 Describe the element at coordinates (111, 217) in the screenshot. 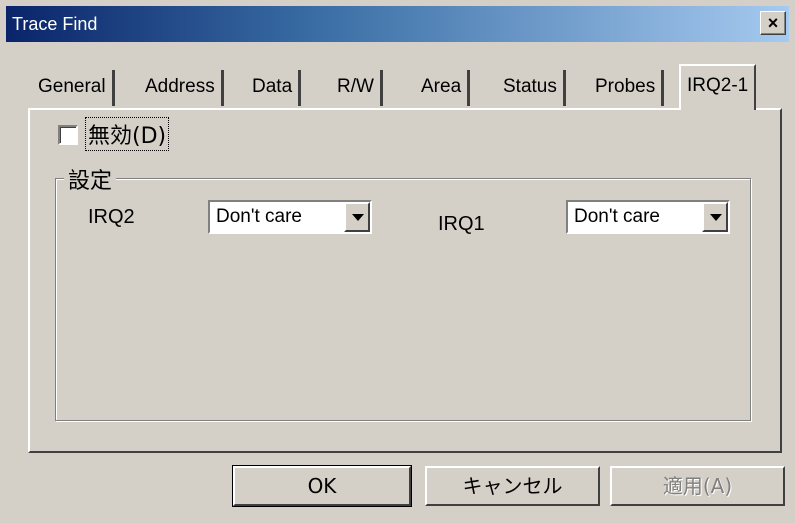

I see `irq2-label: IRQ2` at that location.